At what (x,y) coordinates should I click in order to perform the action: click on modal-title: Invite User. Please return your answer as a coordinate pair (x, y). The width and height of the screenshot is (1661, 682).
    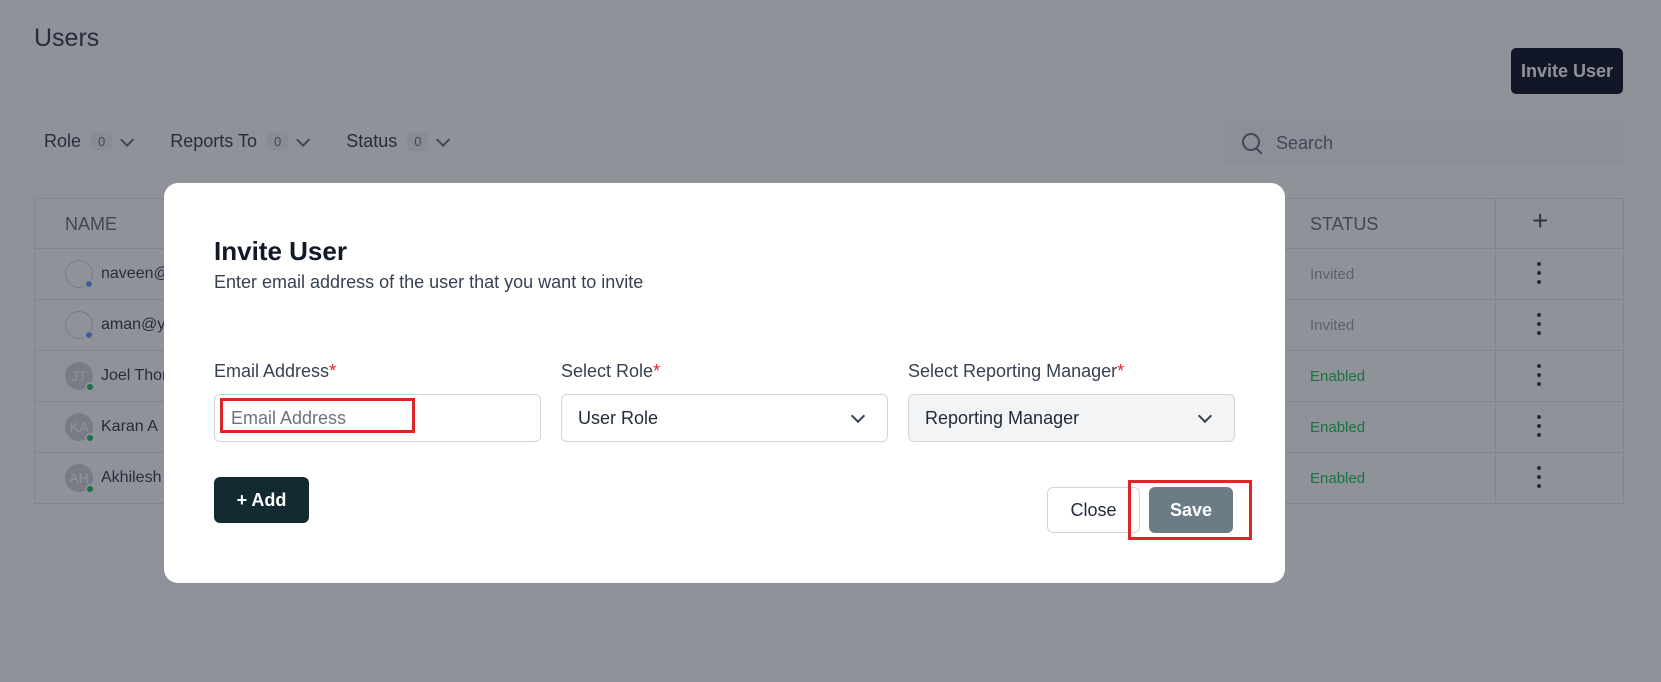
    Looking at the image, I should click on (280, 251).